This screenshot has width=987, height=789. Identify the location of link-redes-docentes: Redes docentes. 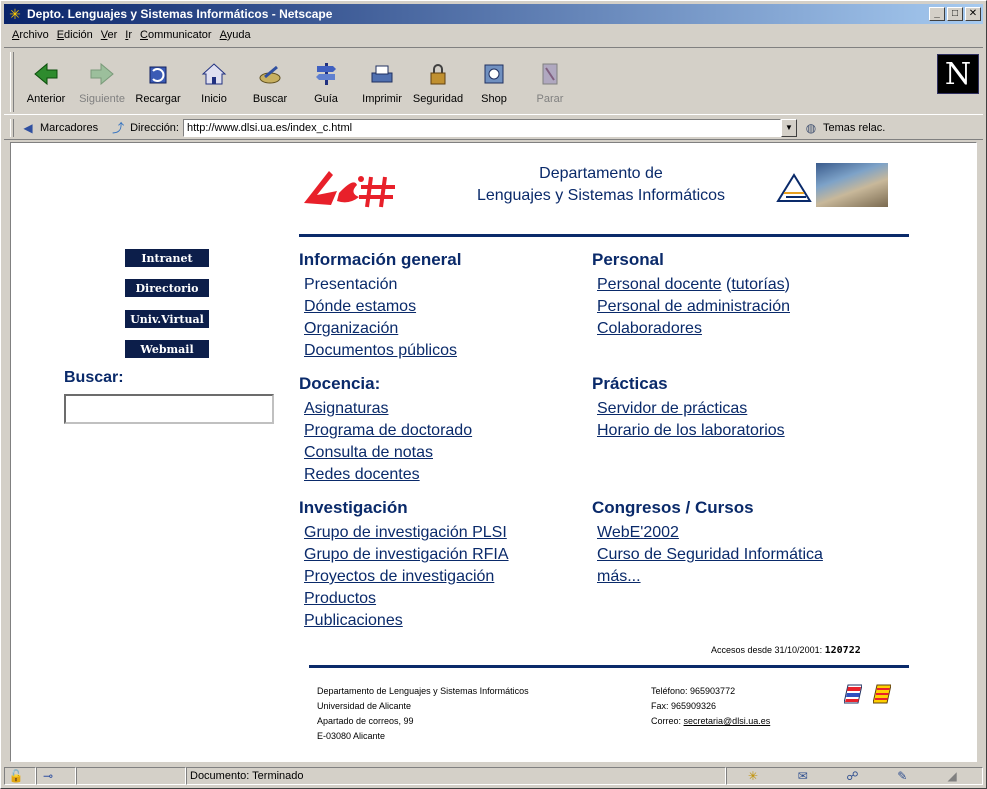
(388, 475).